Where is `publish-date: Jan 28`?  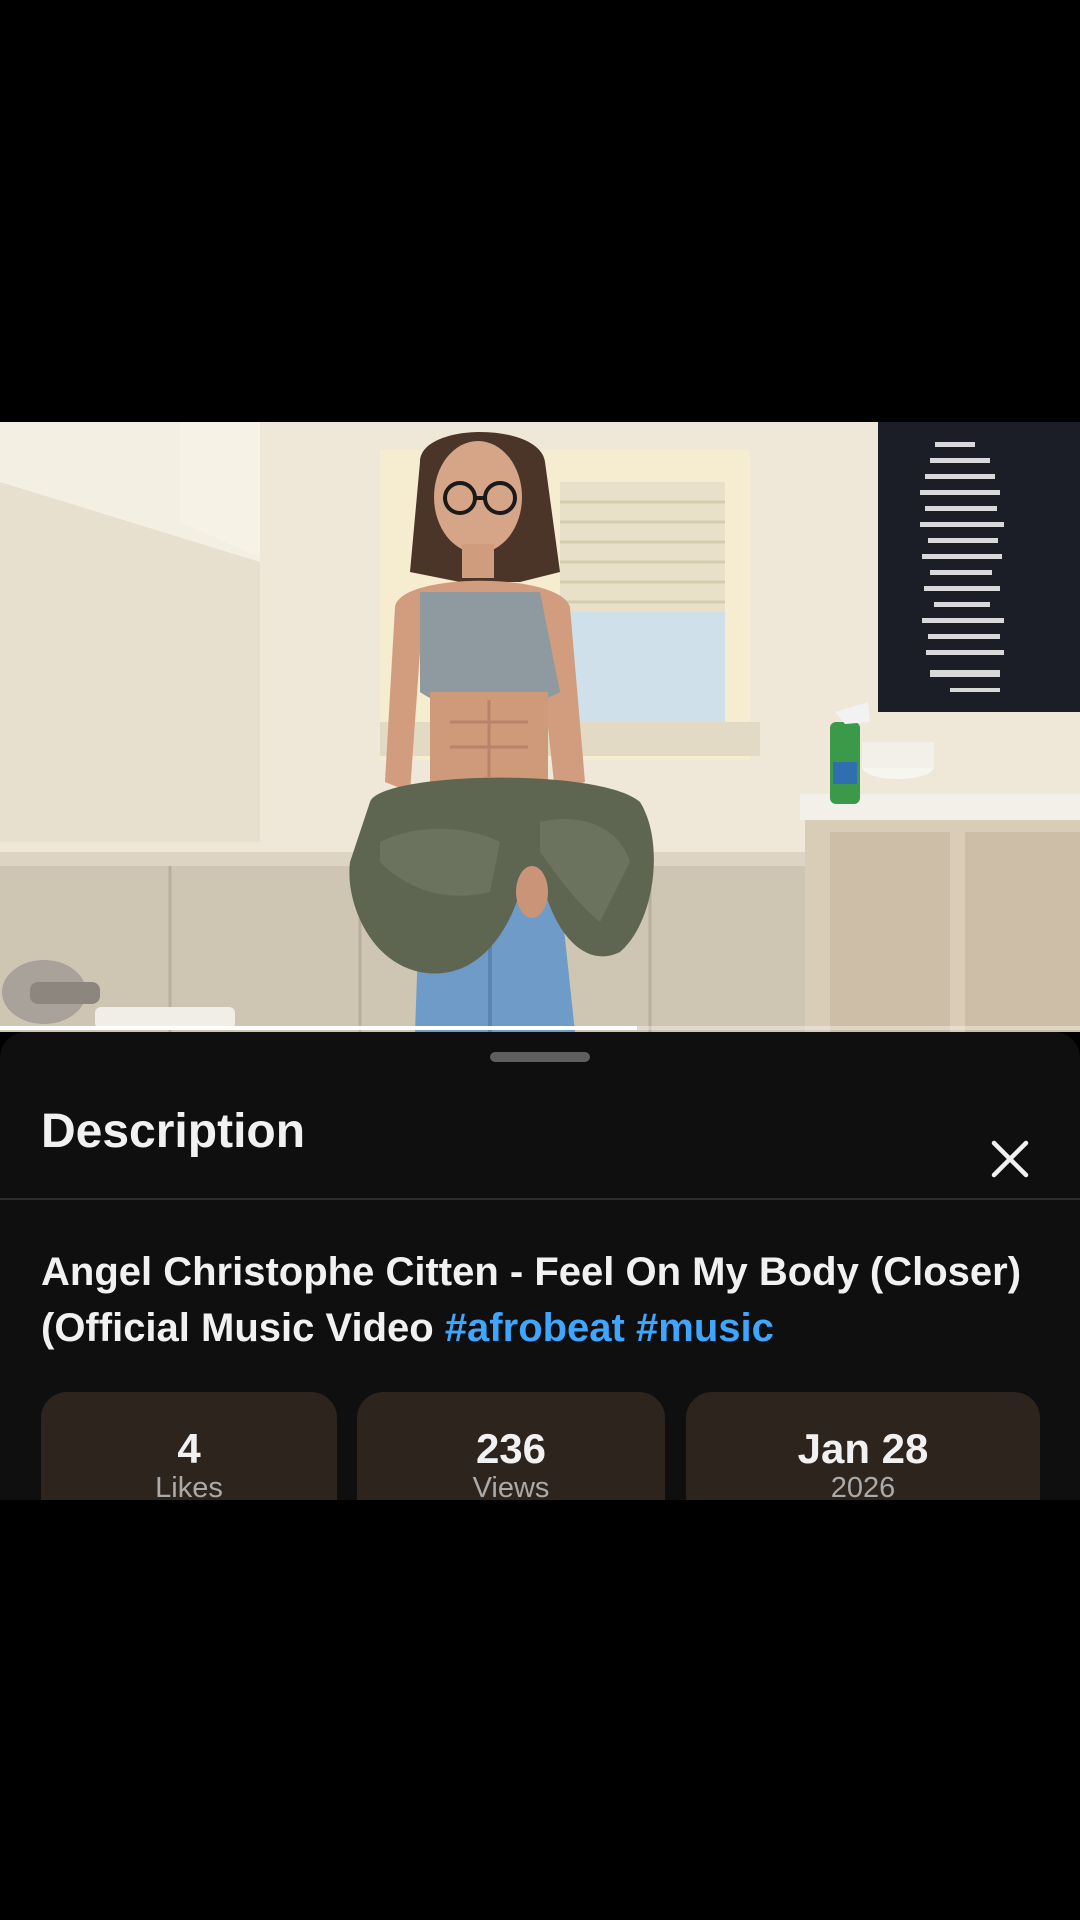
publish-date: Jan 28 is located at coordinates (863, 1448).